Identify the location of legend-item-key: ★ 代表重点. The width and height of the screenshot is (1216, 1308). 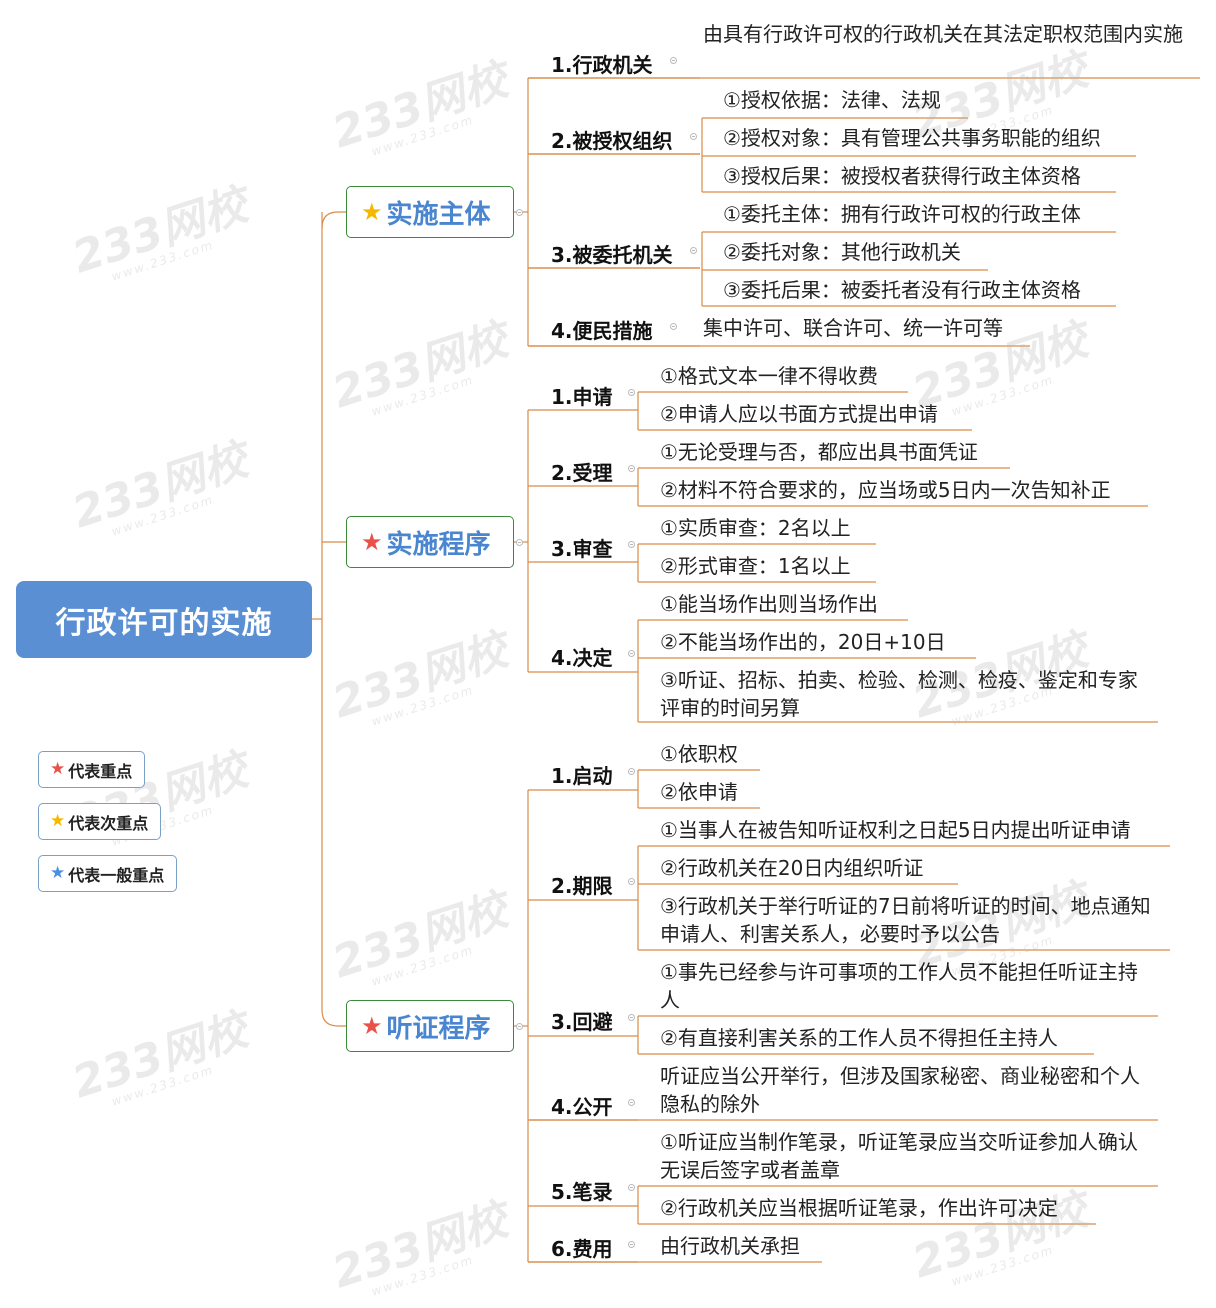
(92, 769).